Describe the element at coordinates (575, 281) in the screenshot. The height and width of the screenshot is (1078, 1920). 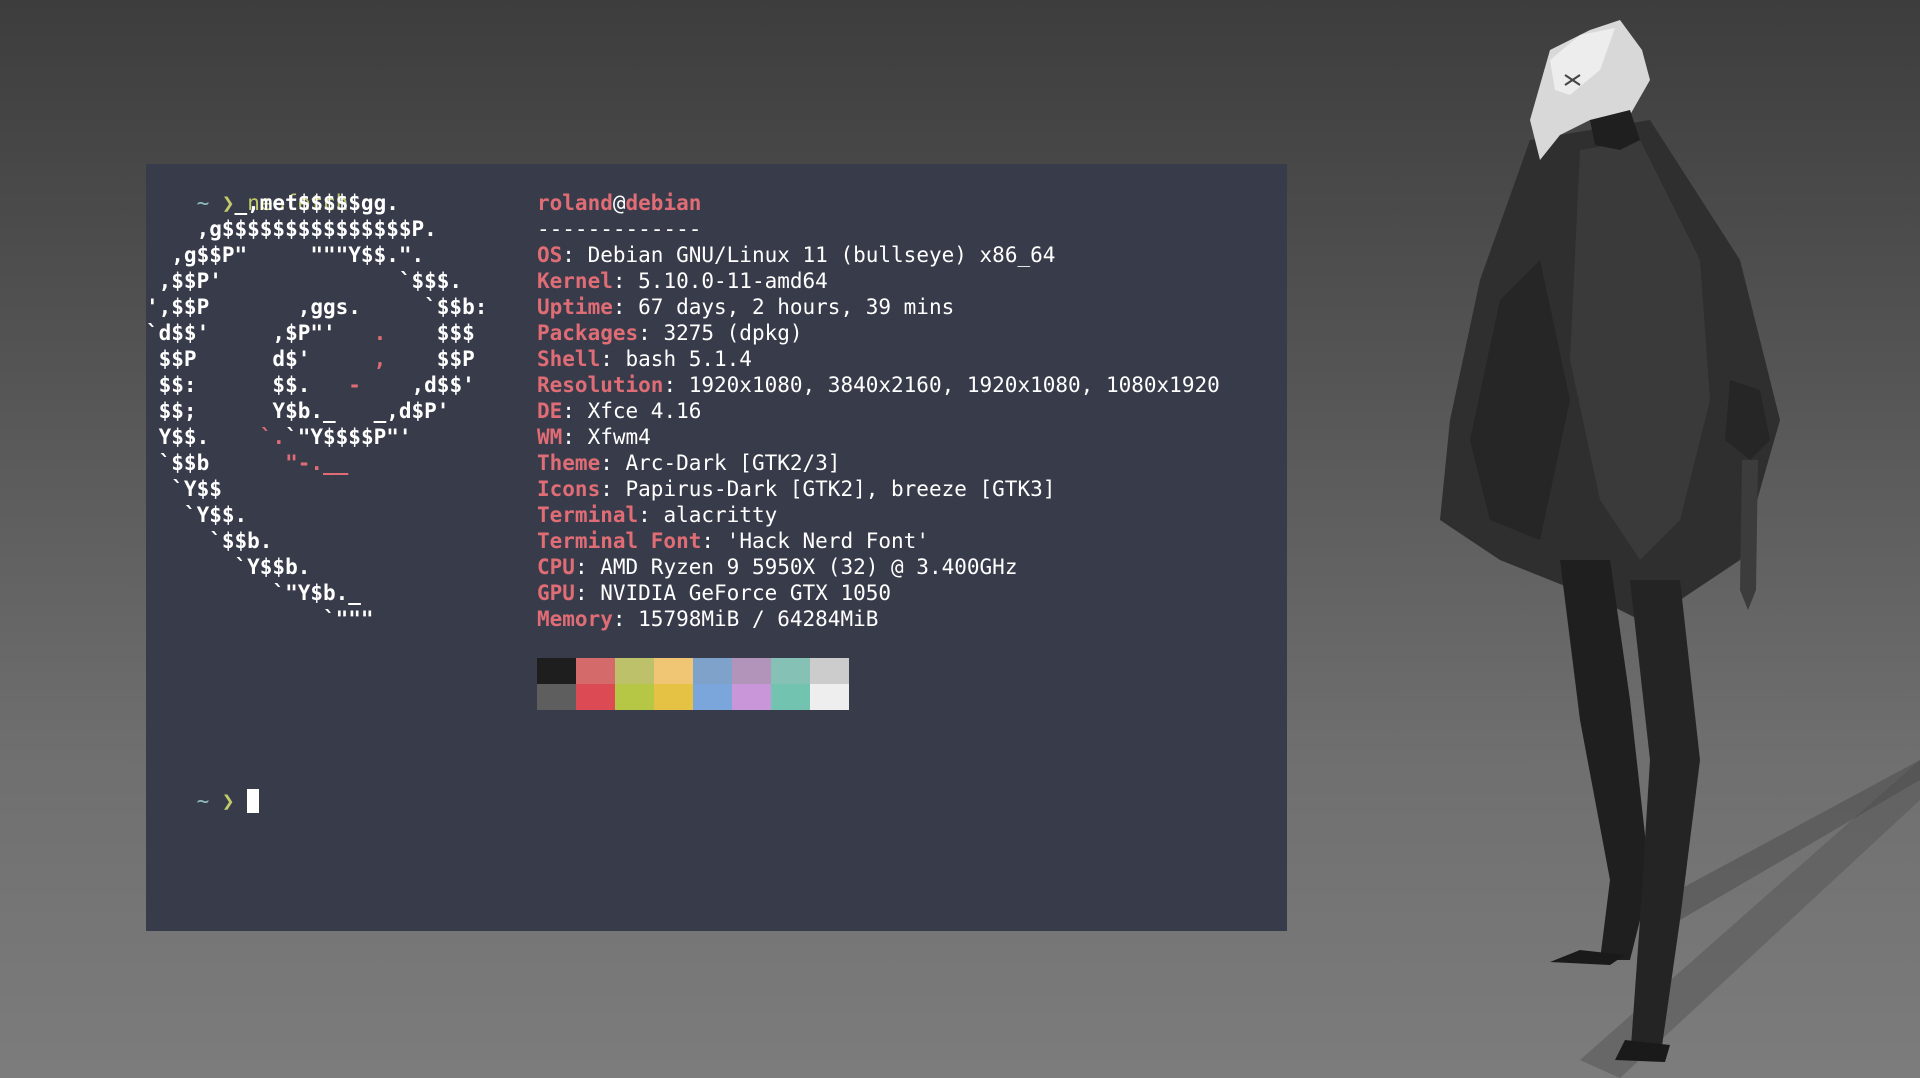
I see `info-key: Kernel` at that location.